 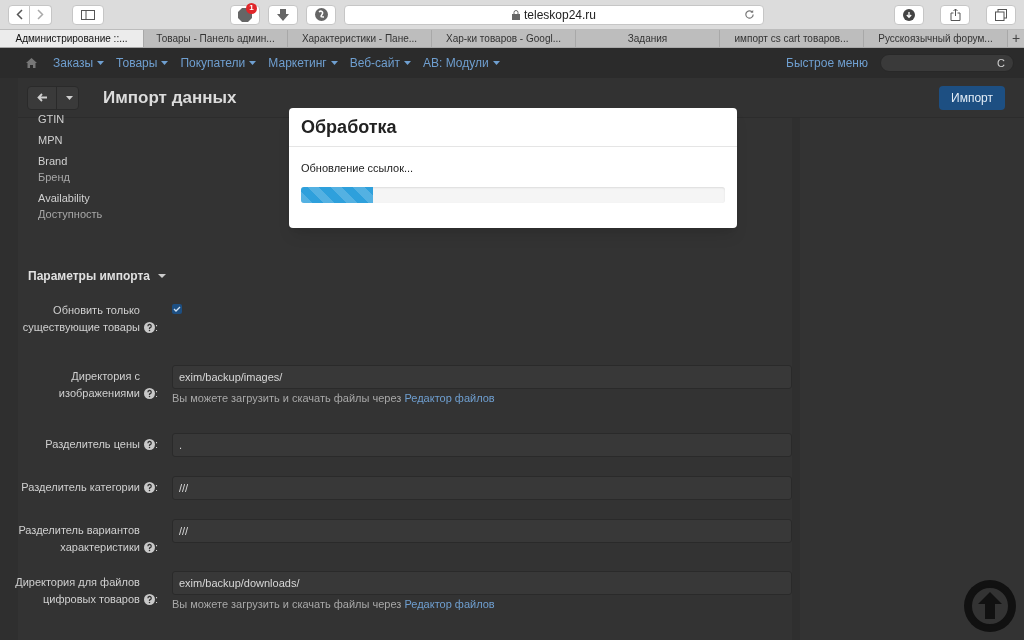 I want to click on url-text: teleskop24.ru, so click(x=559, y=15).